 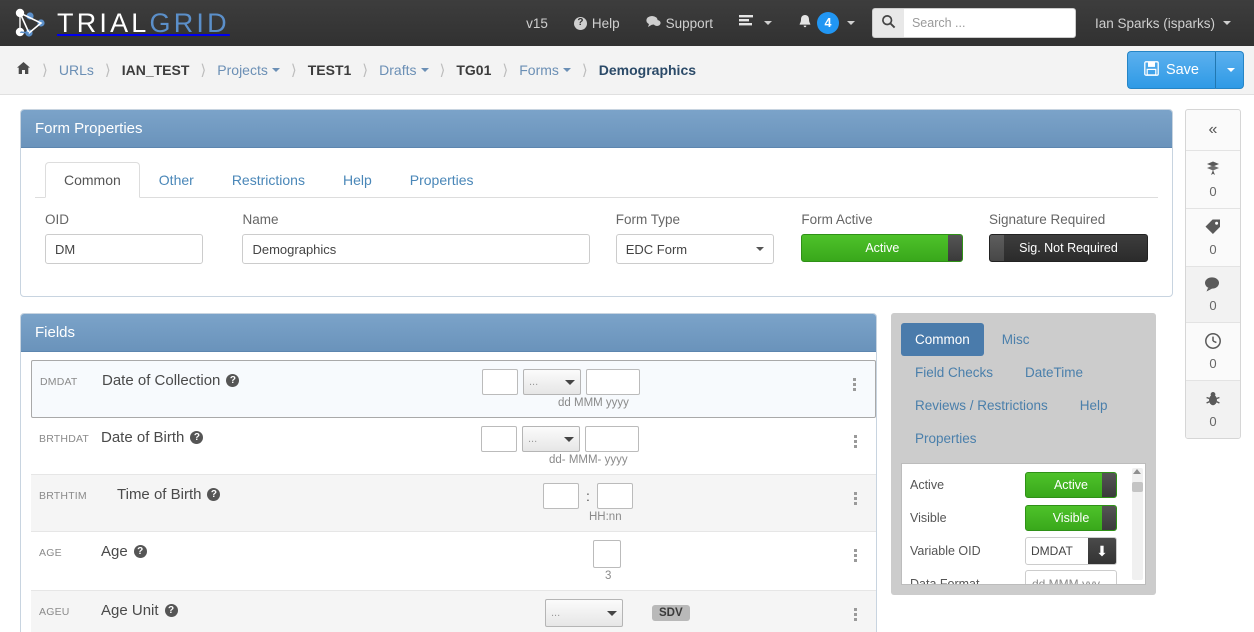 I want to click on breadcrumb-item-forms: Forms, so click(x=545, y=70).